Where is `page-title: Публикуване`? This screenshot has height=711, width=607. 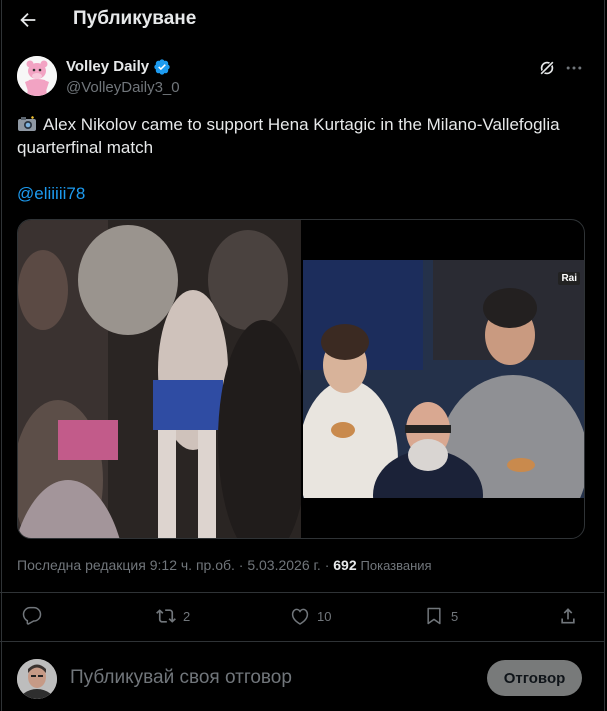 page-title: Публикуване is located at coordinates (135, 18).